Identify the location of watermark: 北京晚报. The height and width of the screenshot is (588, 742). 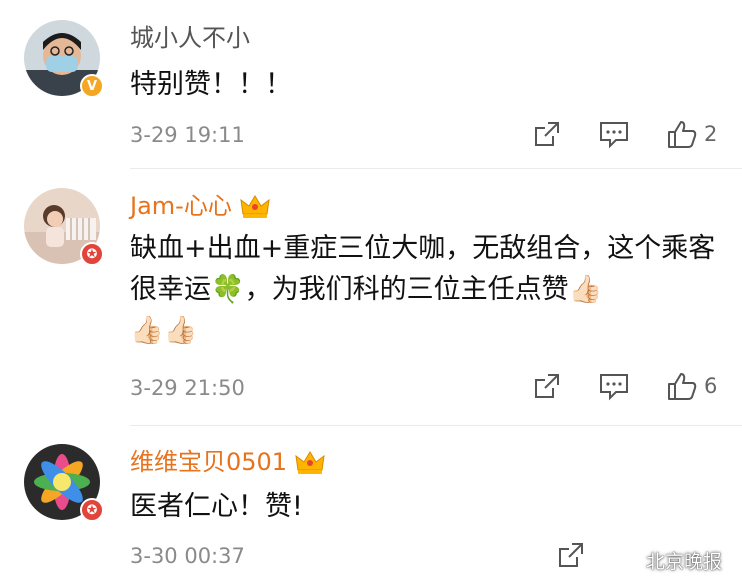
(668, 560).